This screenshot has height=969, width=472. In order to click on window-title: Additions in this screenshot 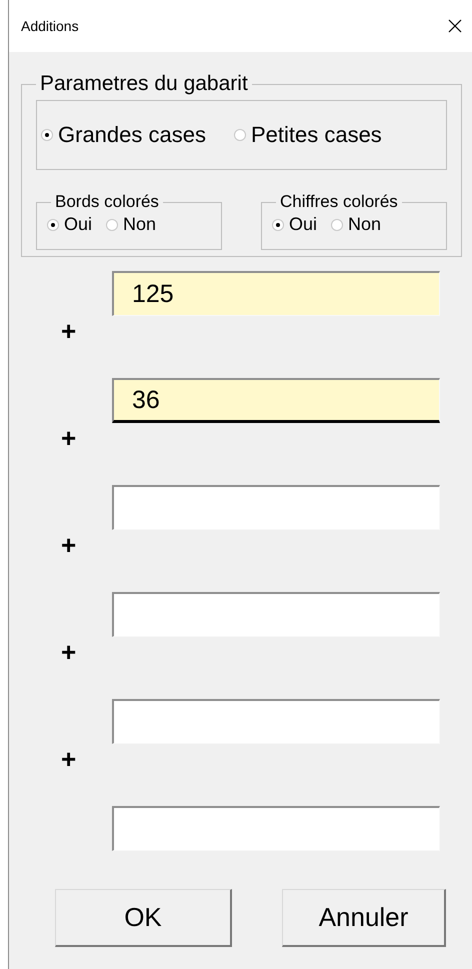, I will do `click(50, 26)`.